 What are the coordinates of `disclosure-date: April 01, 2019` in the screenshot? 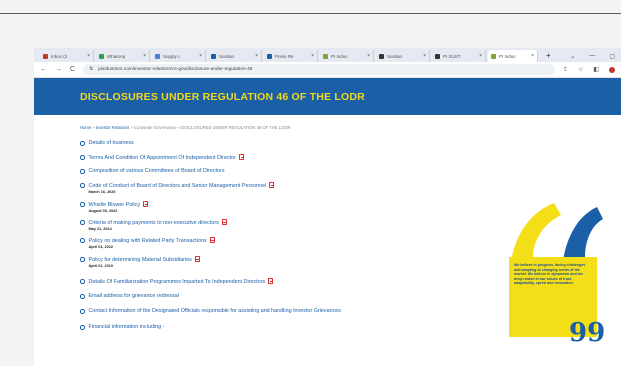 It's located at (100, 266).